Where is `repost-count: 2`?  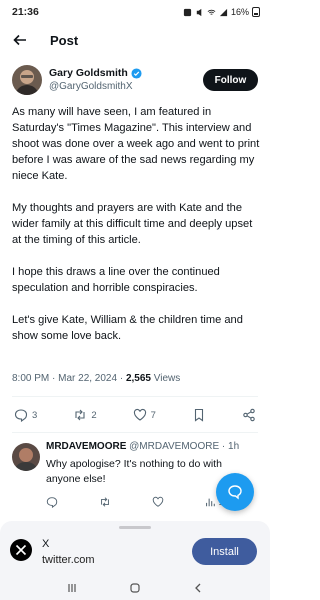
repost-count: 2 is located at coordinates (94, 415).